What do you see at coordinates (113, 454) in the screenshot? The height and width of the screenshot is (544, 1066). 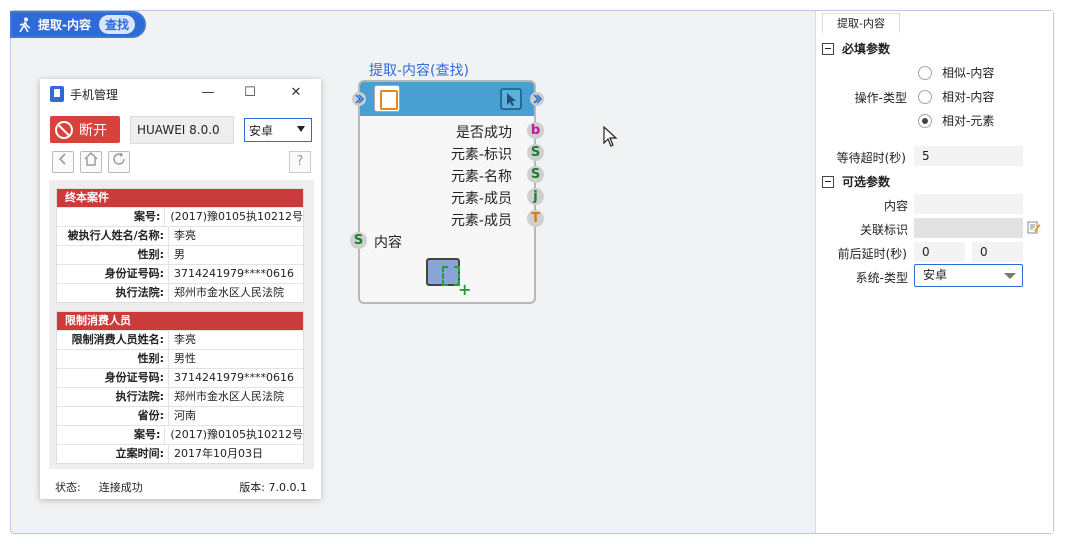 I see `row-key: 立案时间:` at bounding box center [113, 454].